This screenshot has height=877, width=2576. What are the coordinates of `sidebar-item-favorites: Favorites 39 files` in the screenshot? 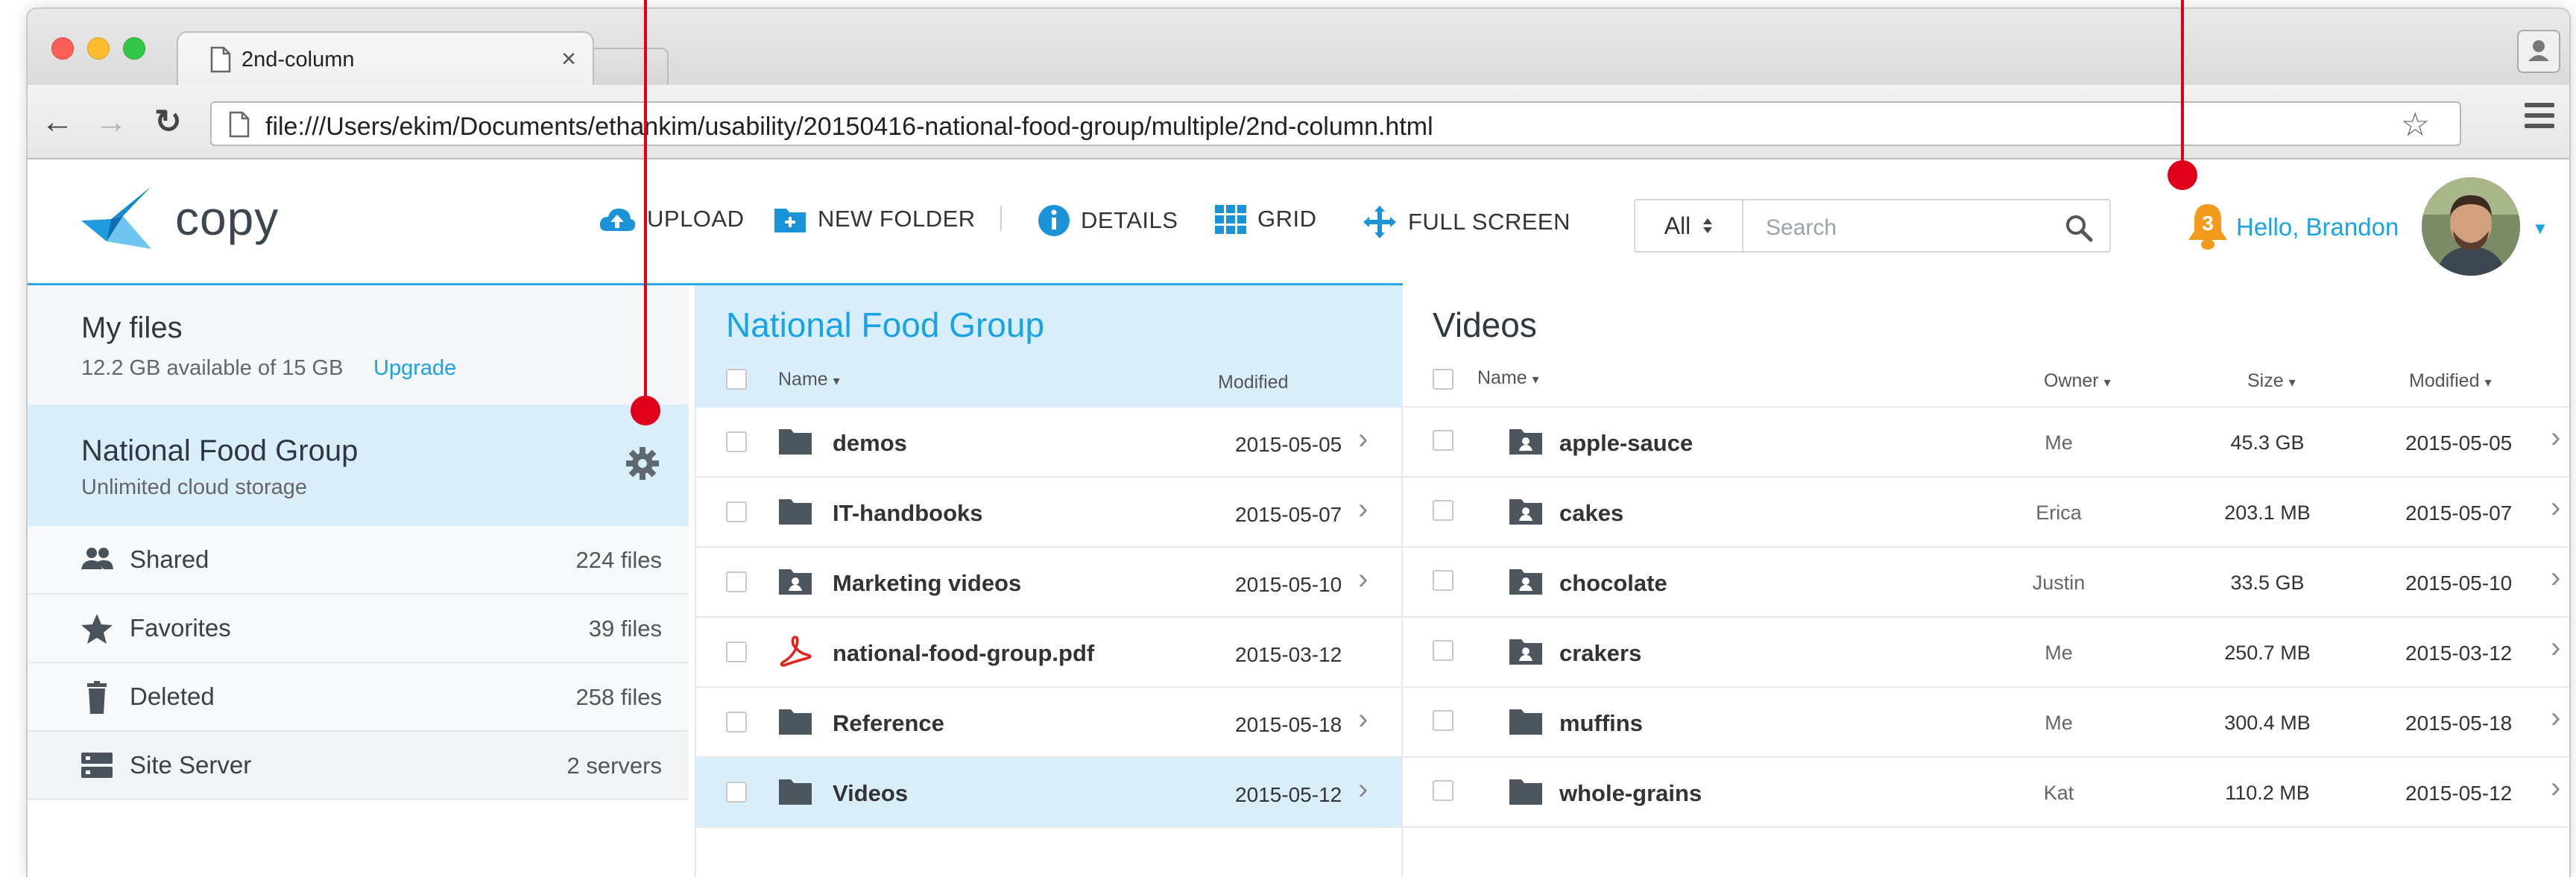 It's located at (358, 629).